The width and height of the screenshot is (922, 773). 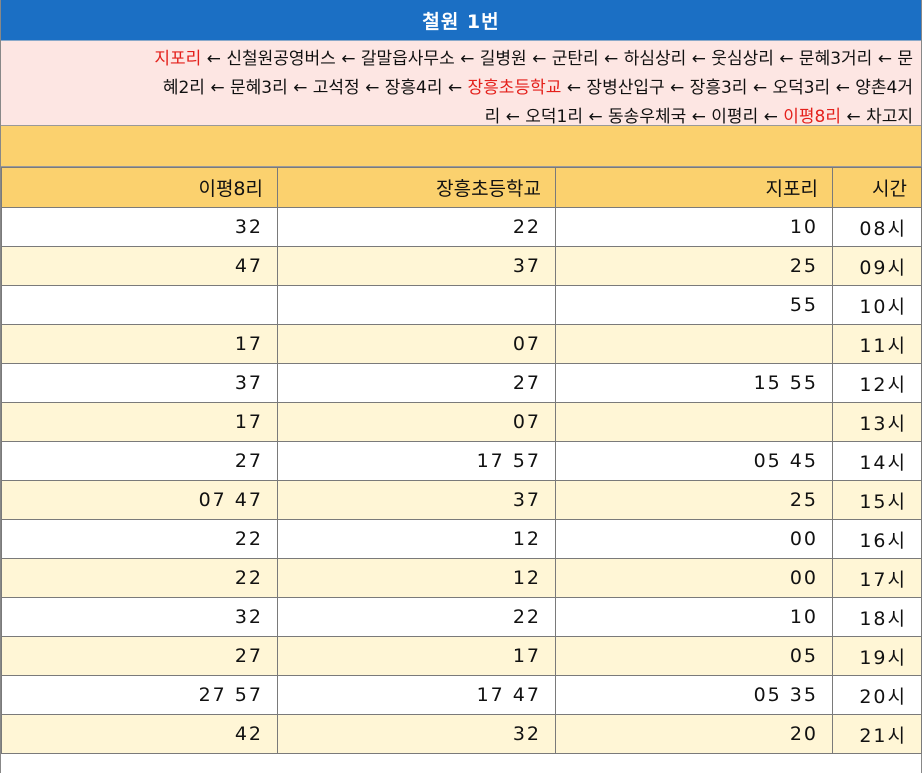 What do you see at coordinates (694, 383) in the screenshot?
I see `cell-jipo: 15 55` at bounding box center [694, 383].